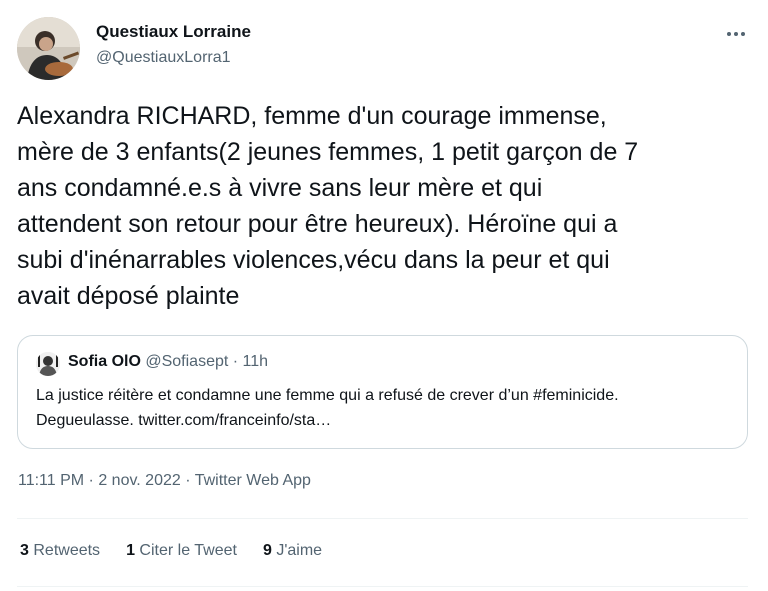 Image resolution: width=768 pixels, height=591 pixels. I want to click on retweets-stat: 3 Retweets, so click(60, 551).